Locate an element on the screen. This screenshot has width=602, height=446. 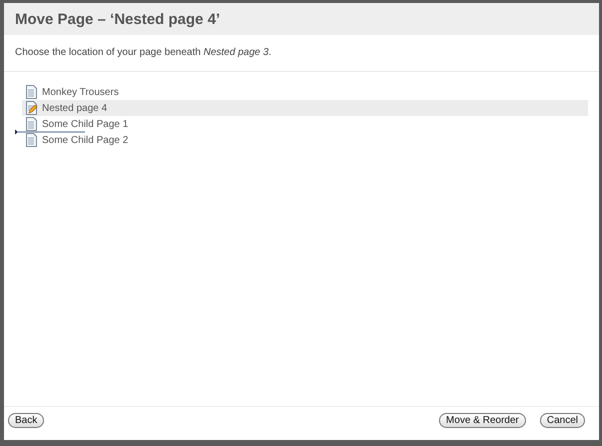
page-item: Monkey Trousers is located at coordinates (305, 92).